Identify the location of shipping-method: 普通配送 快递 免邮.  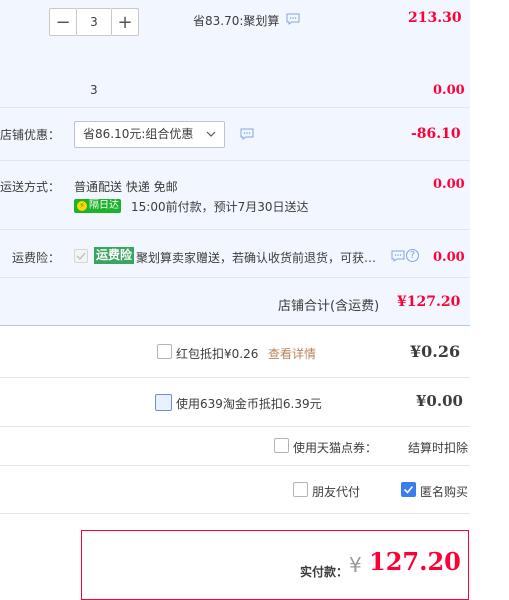
(126, 187).